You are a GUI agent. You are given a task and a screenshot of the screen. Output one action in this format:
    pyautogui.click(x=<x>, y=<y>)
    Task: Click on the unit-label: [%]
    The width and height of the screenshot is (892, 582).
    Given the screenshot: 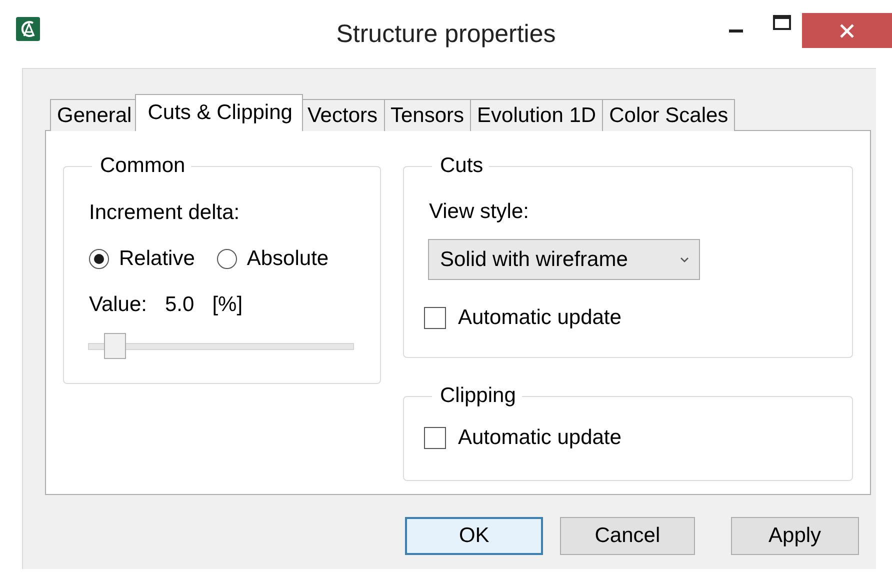 What is the action you would take?
    pyautogui.click(x=227, y=305)
    